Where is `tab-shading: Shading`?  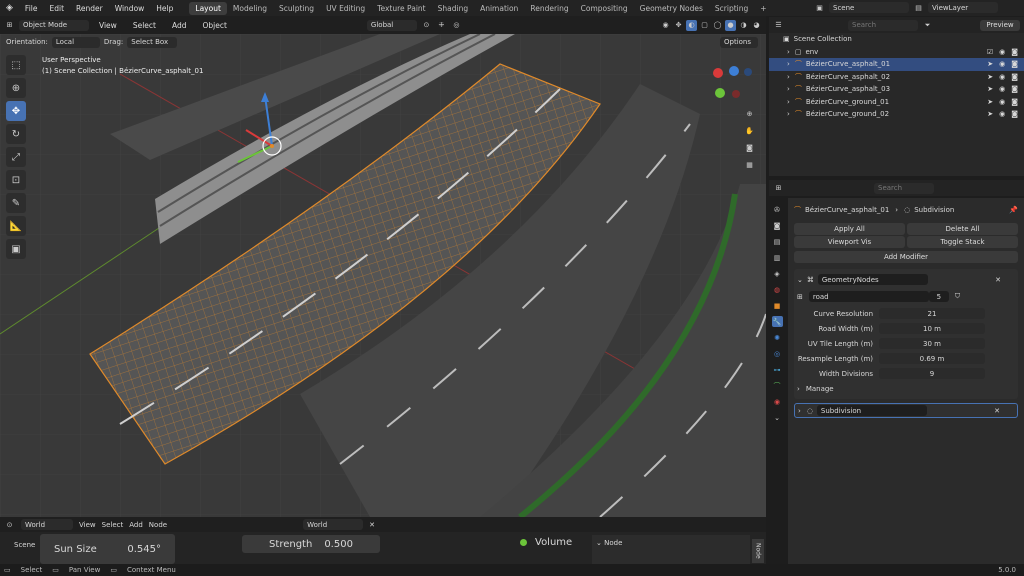 tab-shading: Shading is located at coordinates (453, 8).